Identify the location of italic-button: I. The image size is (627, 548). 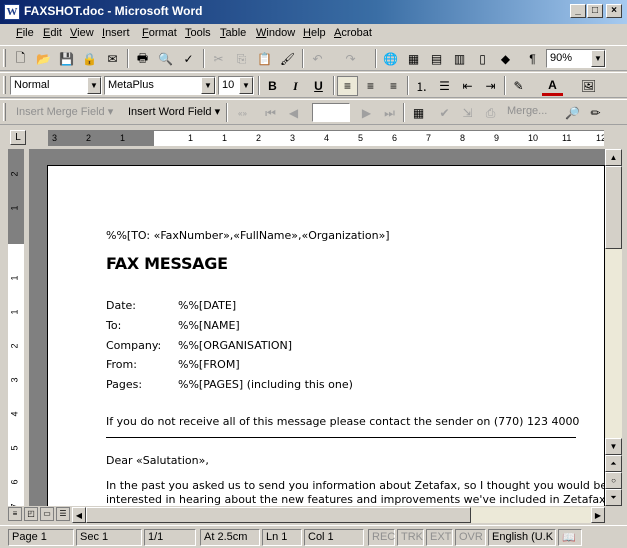
(295, 86).